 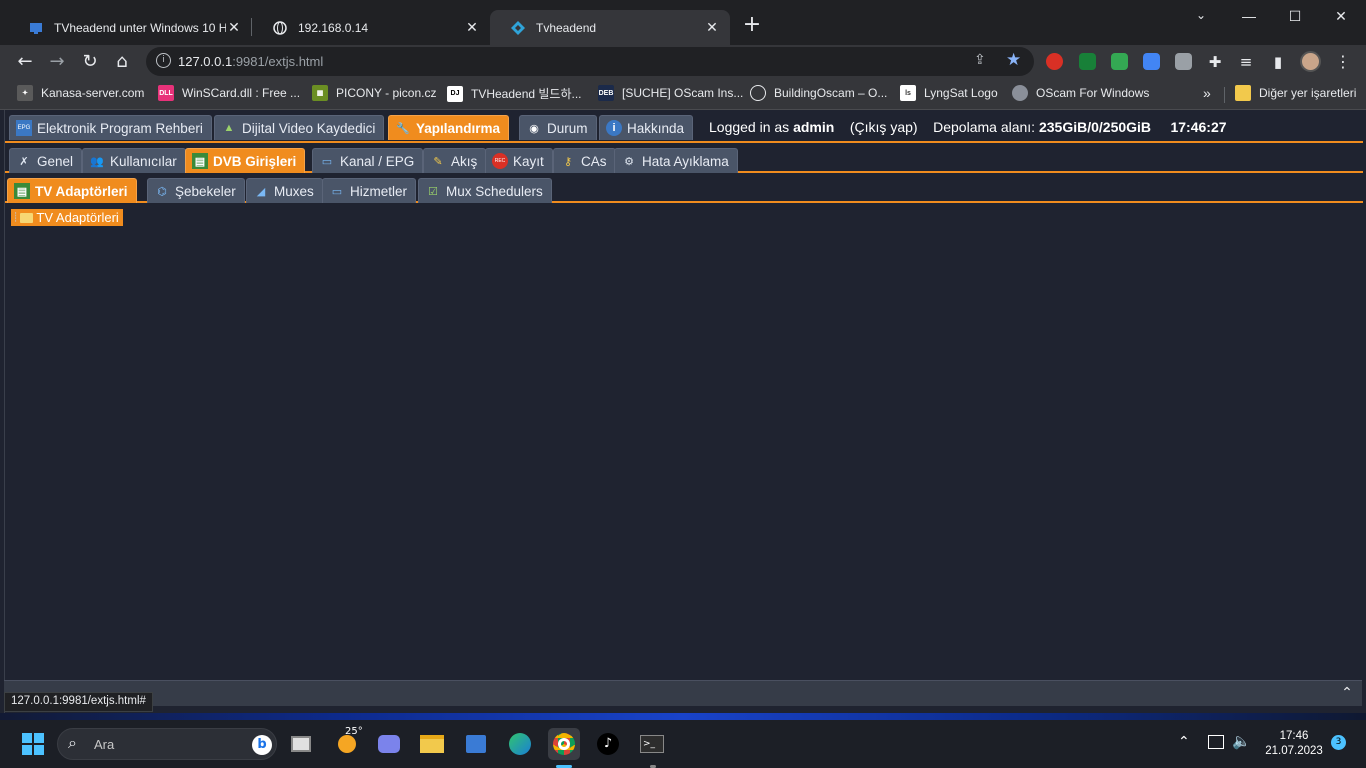 I want to click on tab-label: Mux Schedulers, so click(x=494, y=191).